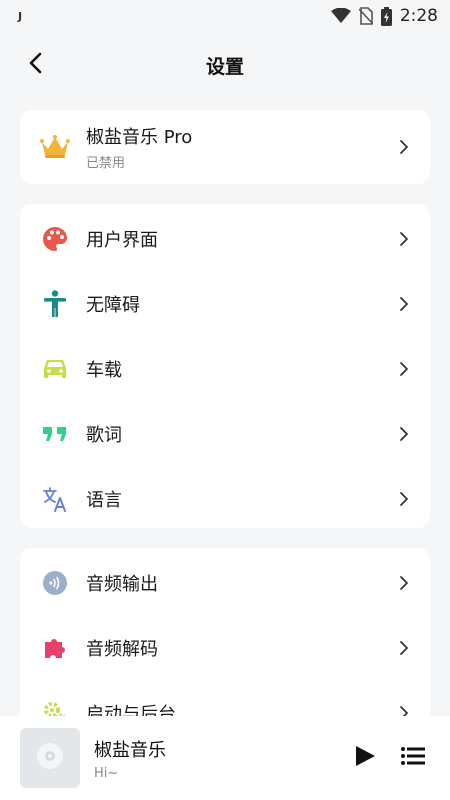  Describe the element at coordinates (225, 582) in the screenshot. I see `settings-item-audio-output: 音频输出` at that location.